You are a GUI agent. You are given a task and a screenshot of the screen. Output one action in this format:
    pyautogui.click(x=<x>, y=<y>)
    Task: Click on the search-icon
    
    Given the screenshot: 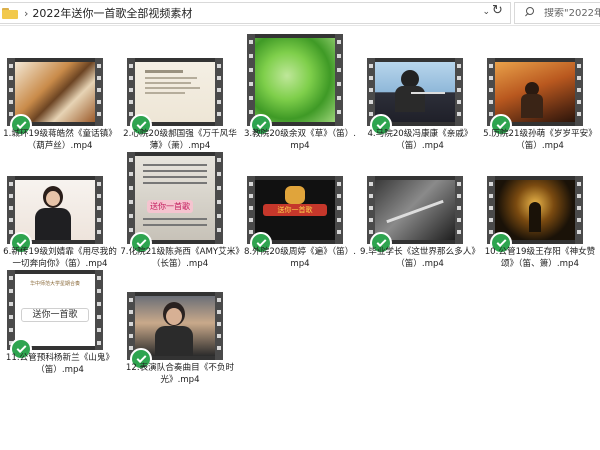 What is the action you would take?
    pyautogui.click(x=530, y=13)
    